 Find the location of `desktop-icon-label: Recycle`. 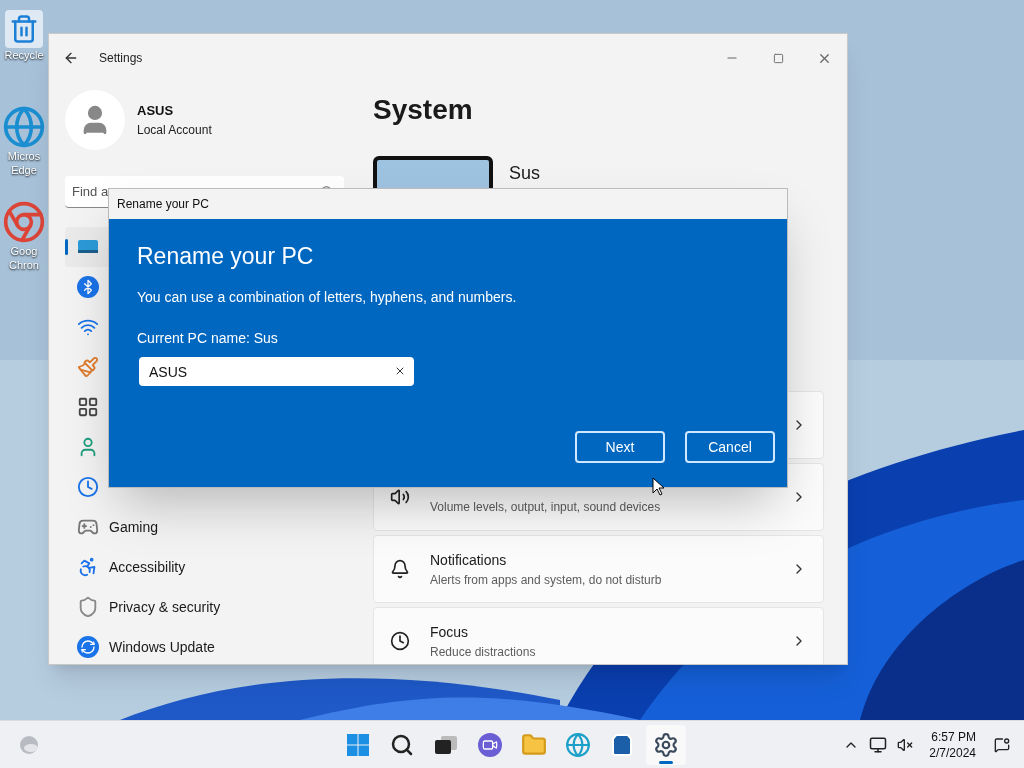

desktop-icon-label: Recycle is located at coordinates (24, 55).